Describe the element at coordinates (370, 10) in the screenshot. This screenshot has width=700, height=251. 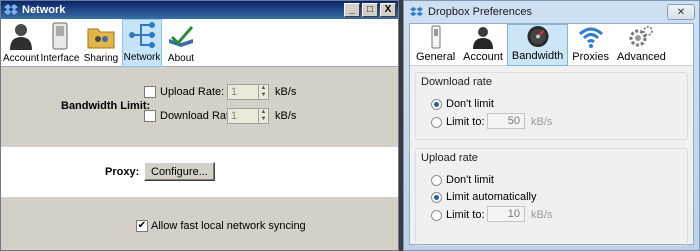
I see `maximize-button: □` at that location.